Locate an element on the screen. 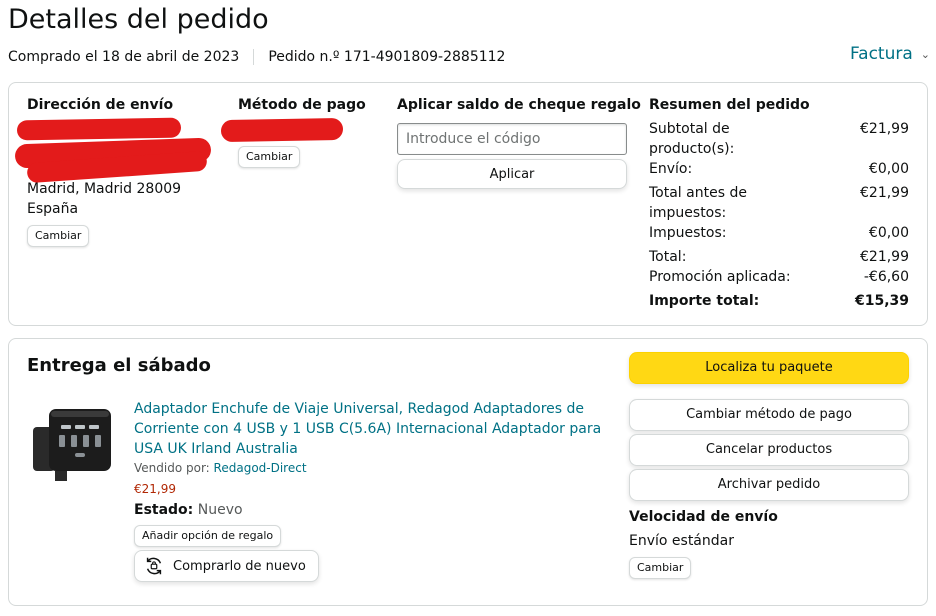 This screenshot has width=936, height=616. state-value: Nuevo is located at coordinates (220, 510).